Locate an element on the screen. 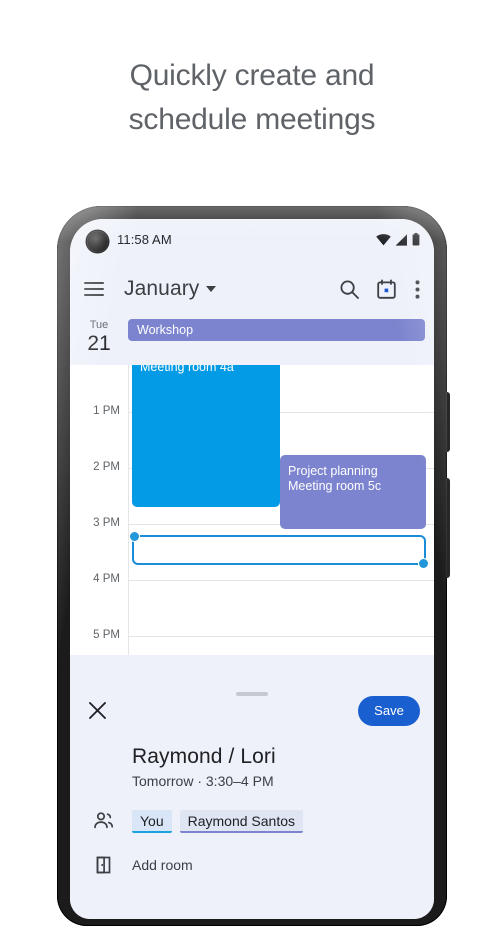 This screenshot has width=504, height=926. calendar-event-blue: Meeting room 4a is located at coordinates (206, 436).